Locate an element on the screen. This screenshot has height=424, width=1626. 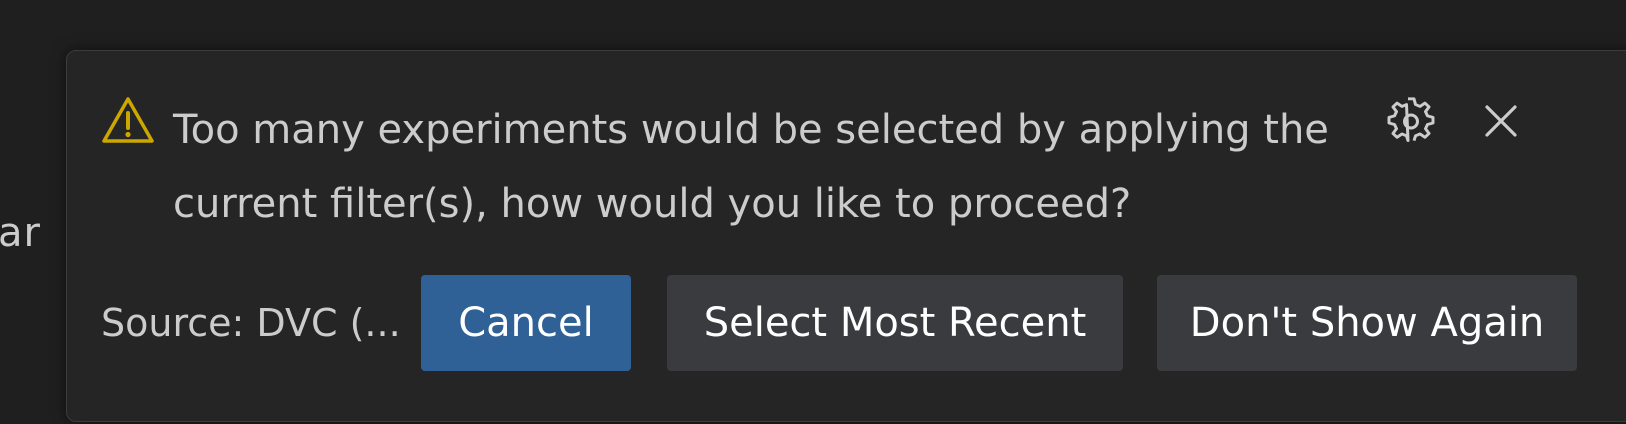
notification-settings-button is located at coordinates (1411, 123).